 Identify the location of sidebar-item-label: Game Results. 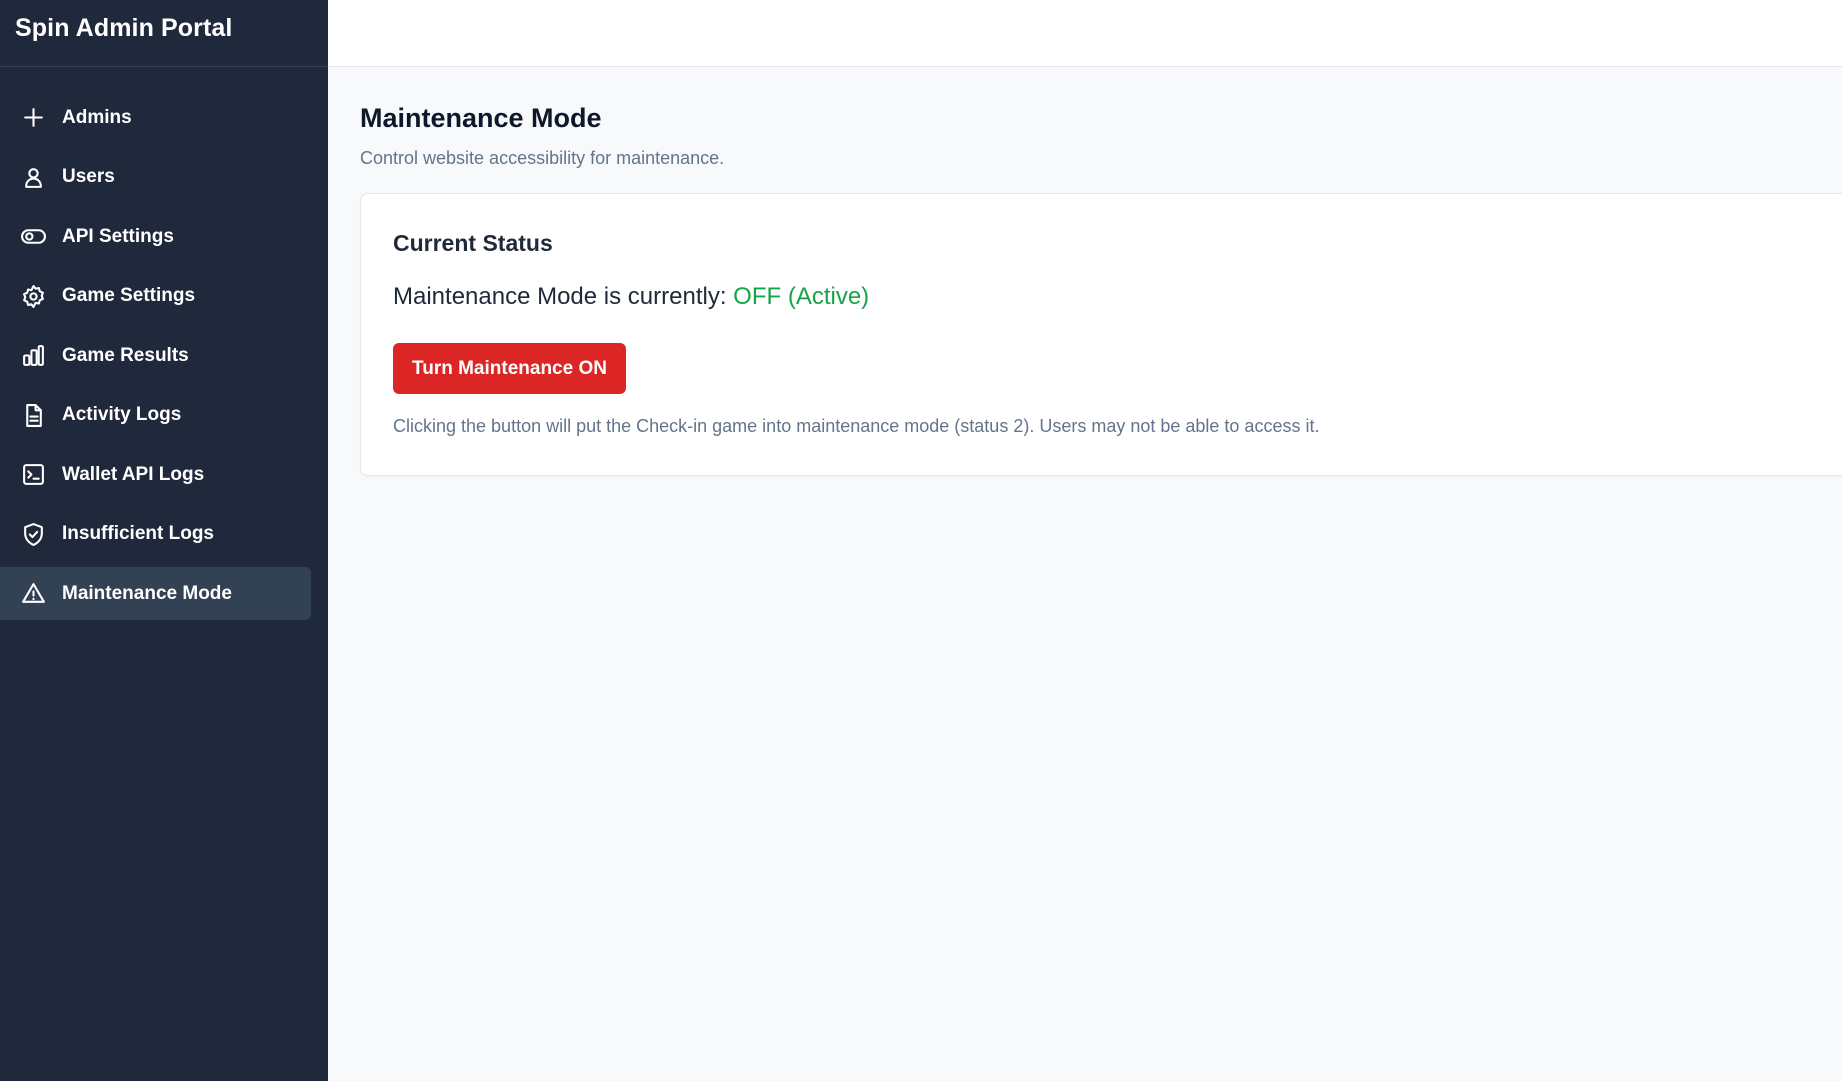
(125, 355).